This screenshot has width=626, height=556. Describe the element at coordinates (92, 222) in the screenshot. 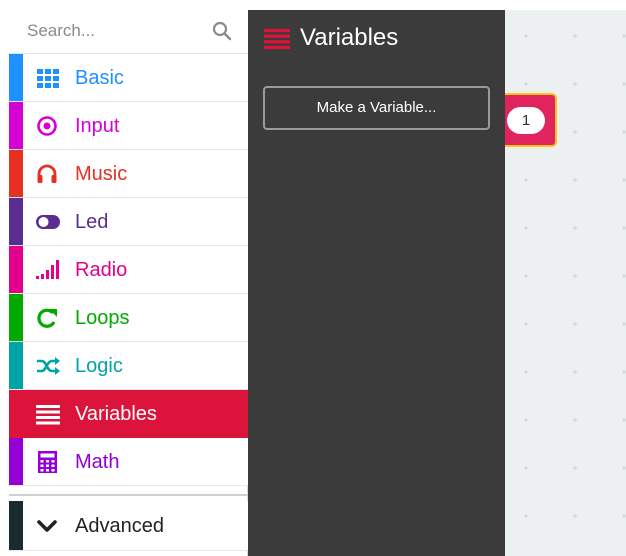

I see `category-label: Led` at that location.